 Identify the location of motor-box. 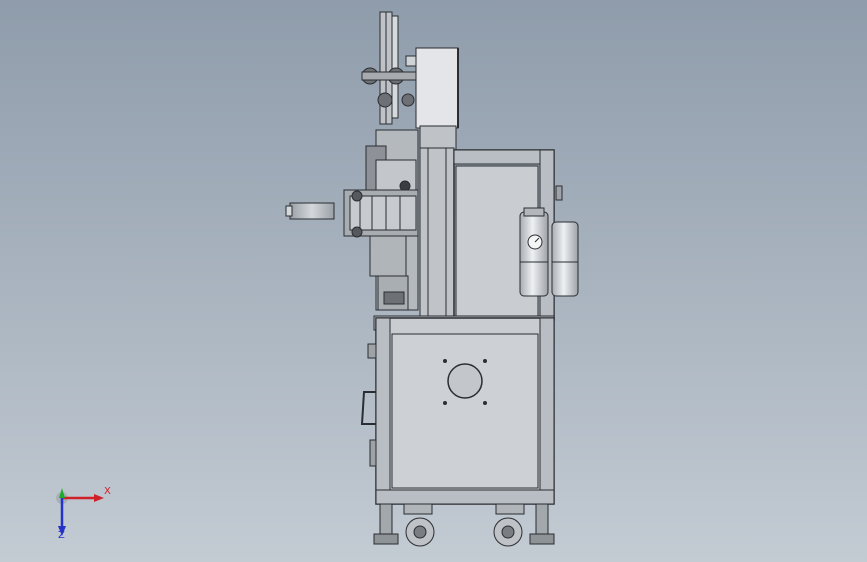
(437, 88).